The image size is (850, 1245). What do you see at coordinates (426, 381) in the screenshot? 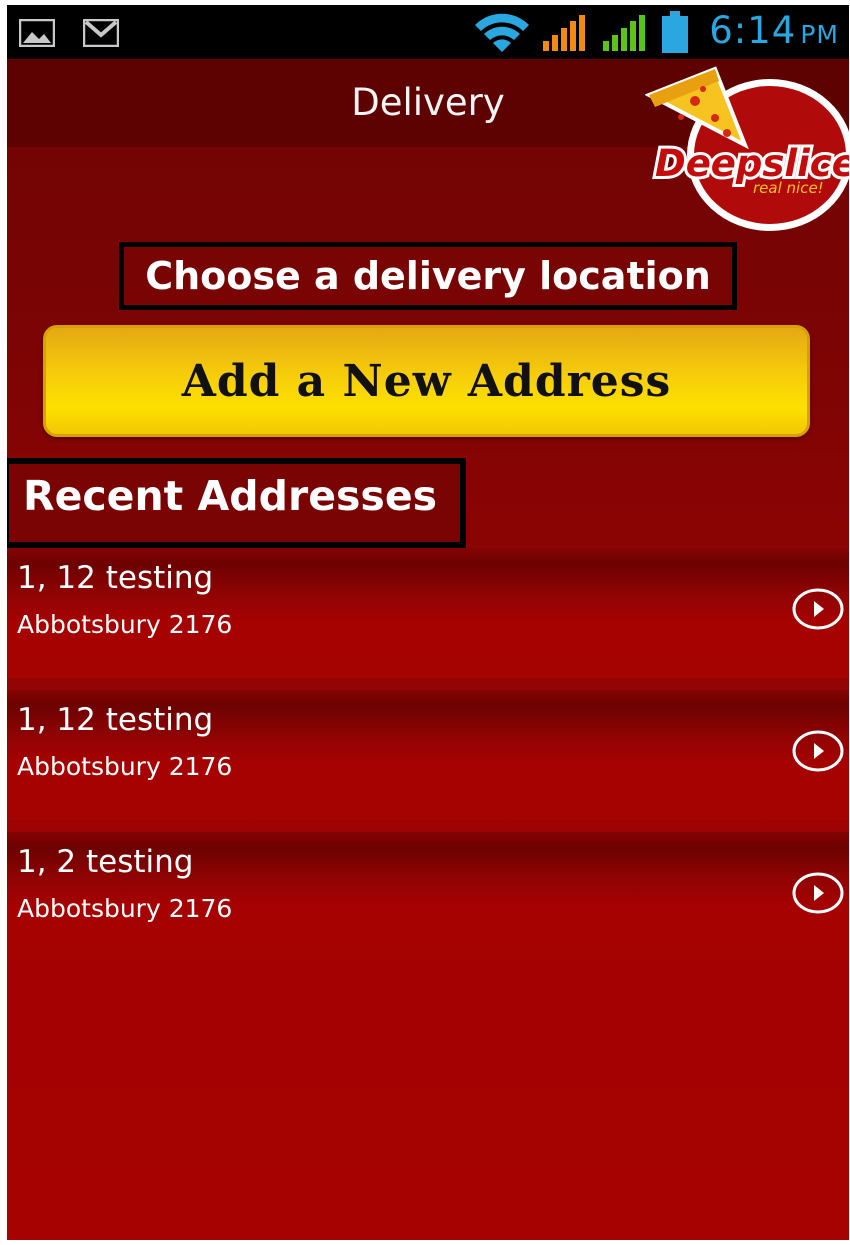
I see `add-new-address-button: Add a New Address` at bounding box center [426, 381].